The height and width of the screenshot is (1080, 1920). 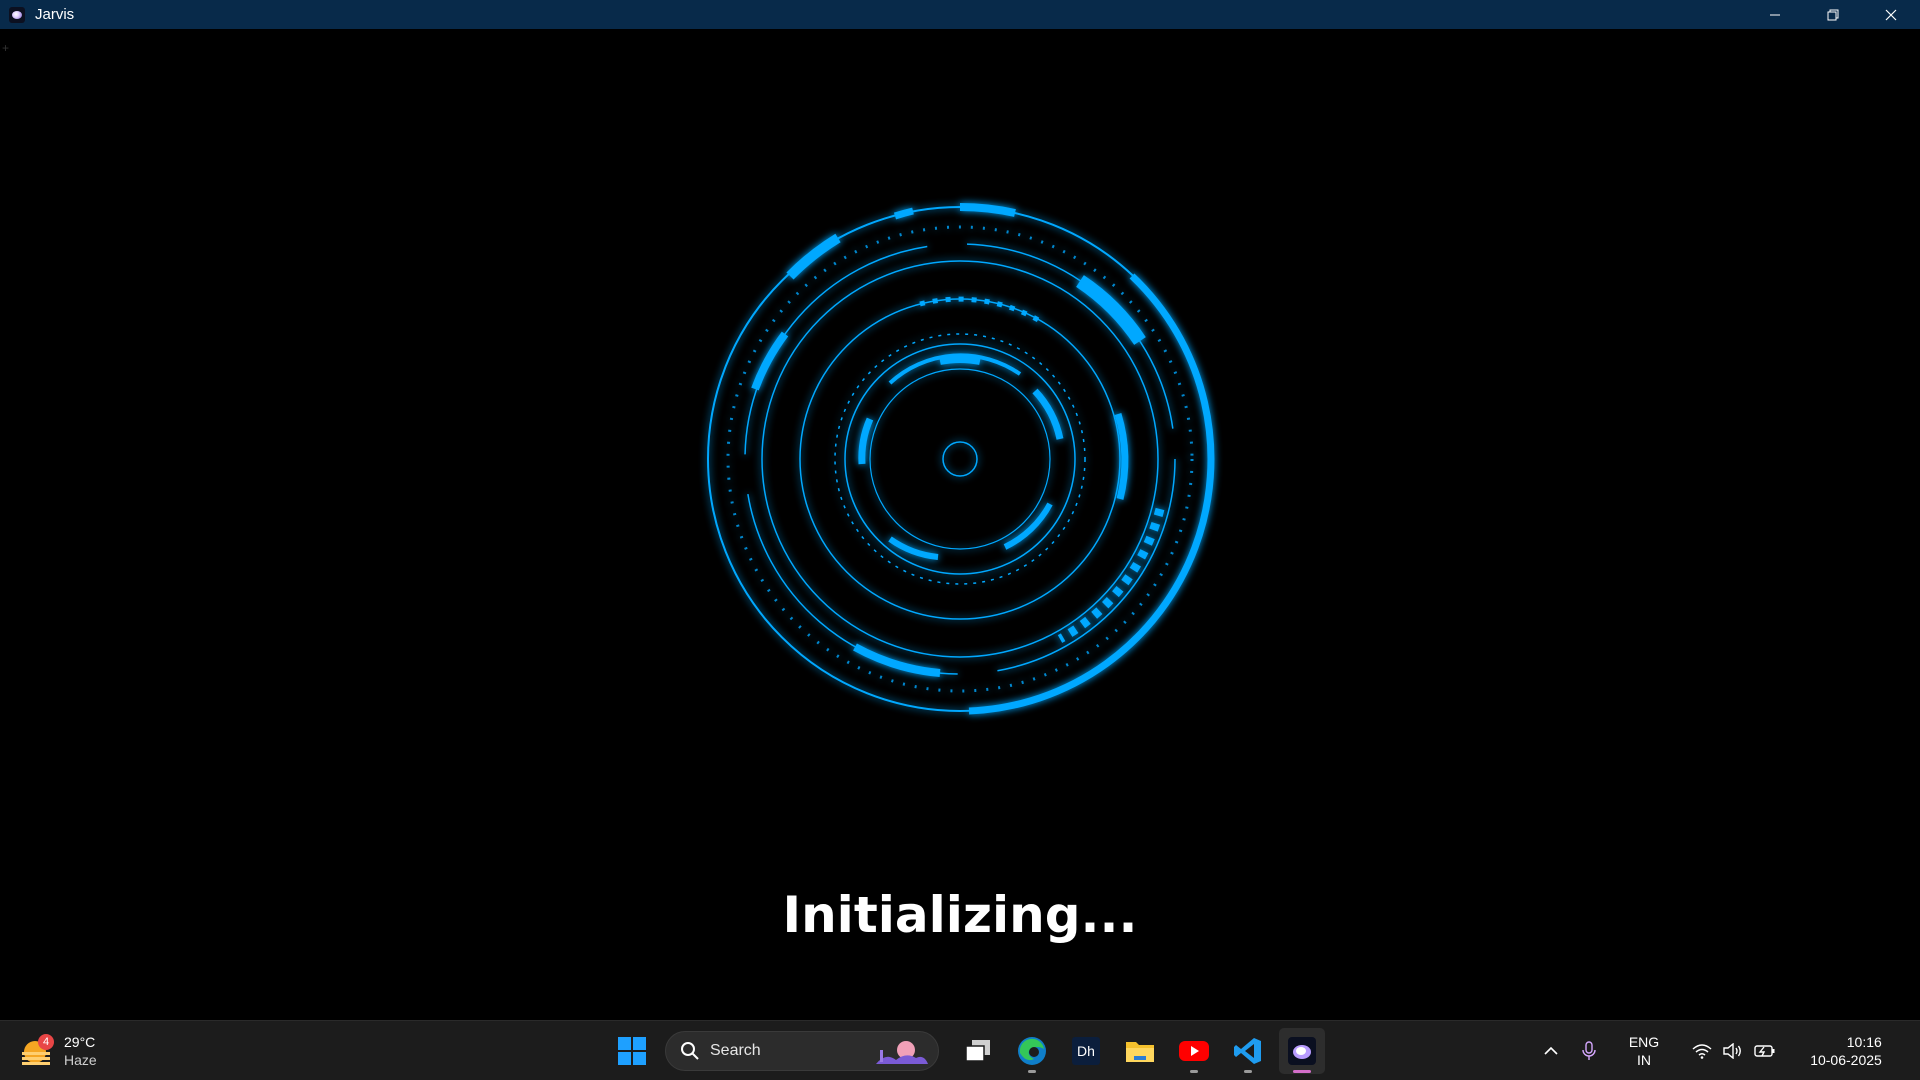 I want to click on restore-button, so click(x=1833, y=14).